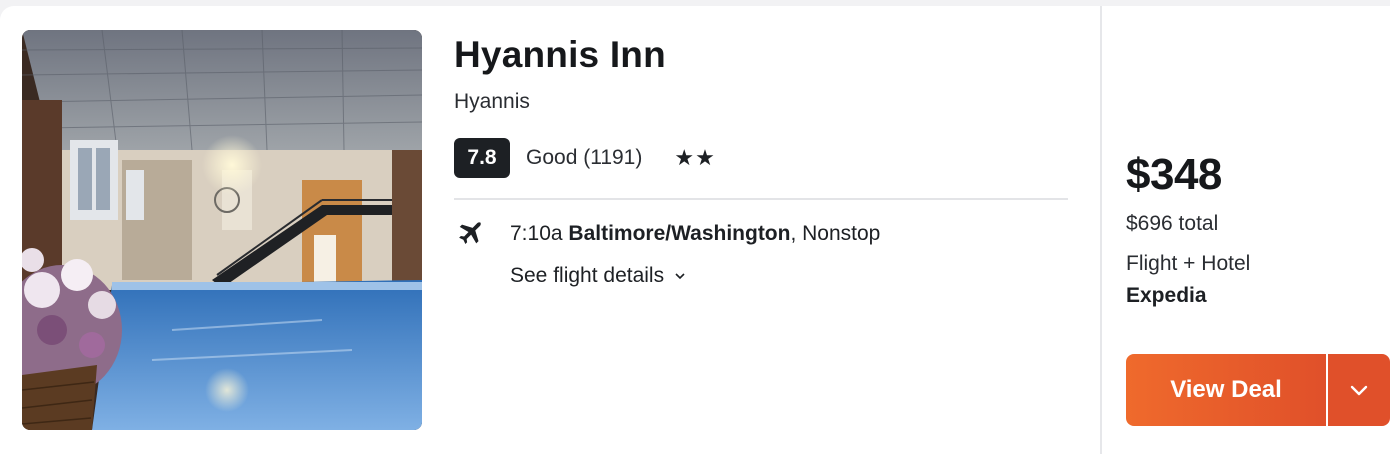 The image size is (1390, 454). I want to click on flight-summary: 7:10a Baltimore/Washington, Nonstop, so click(667, 234).